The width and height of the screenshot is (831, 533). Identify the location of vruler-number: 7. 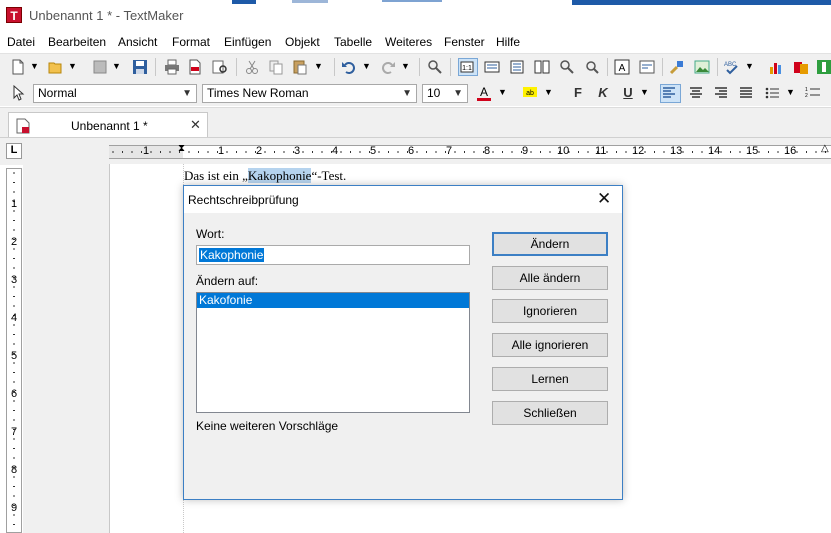
(14, 432).